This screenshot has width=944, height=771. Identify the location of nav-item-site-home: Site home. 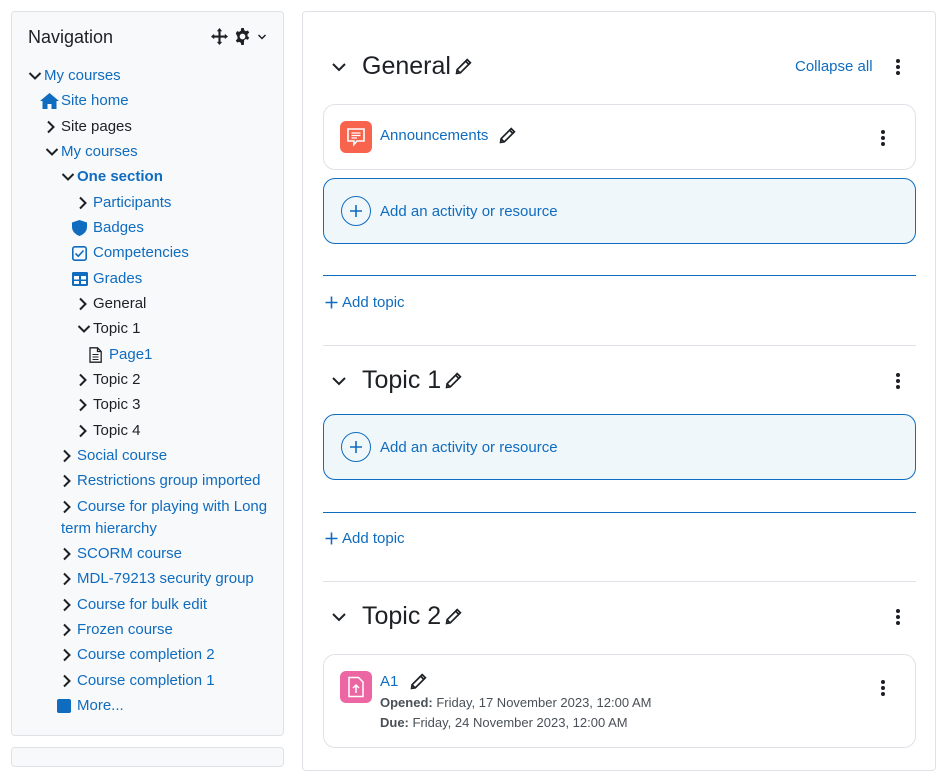
(84, 101).